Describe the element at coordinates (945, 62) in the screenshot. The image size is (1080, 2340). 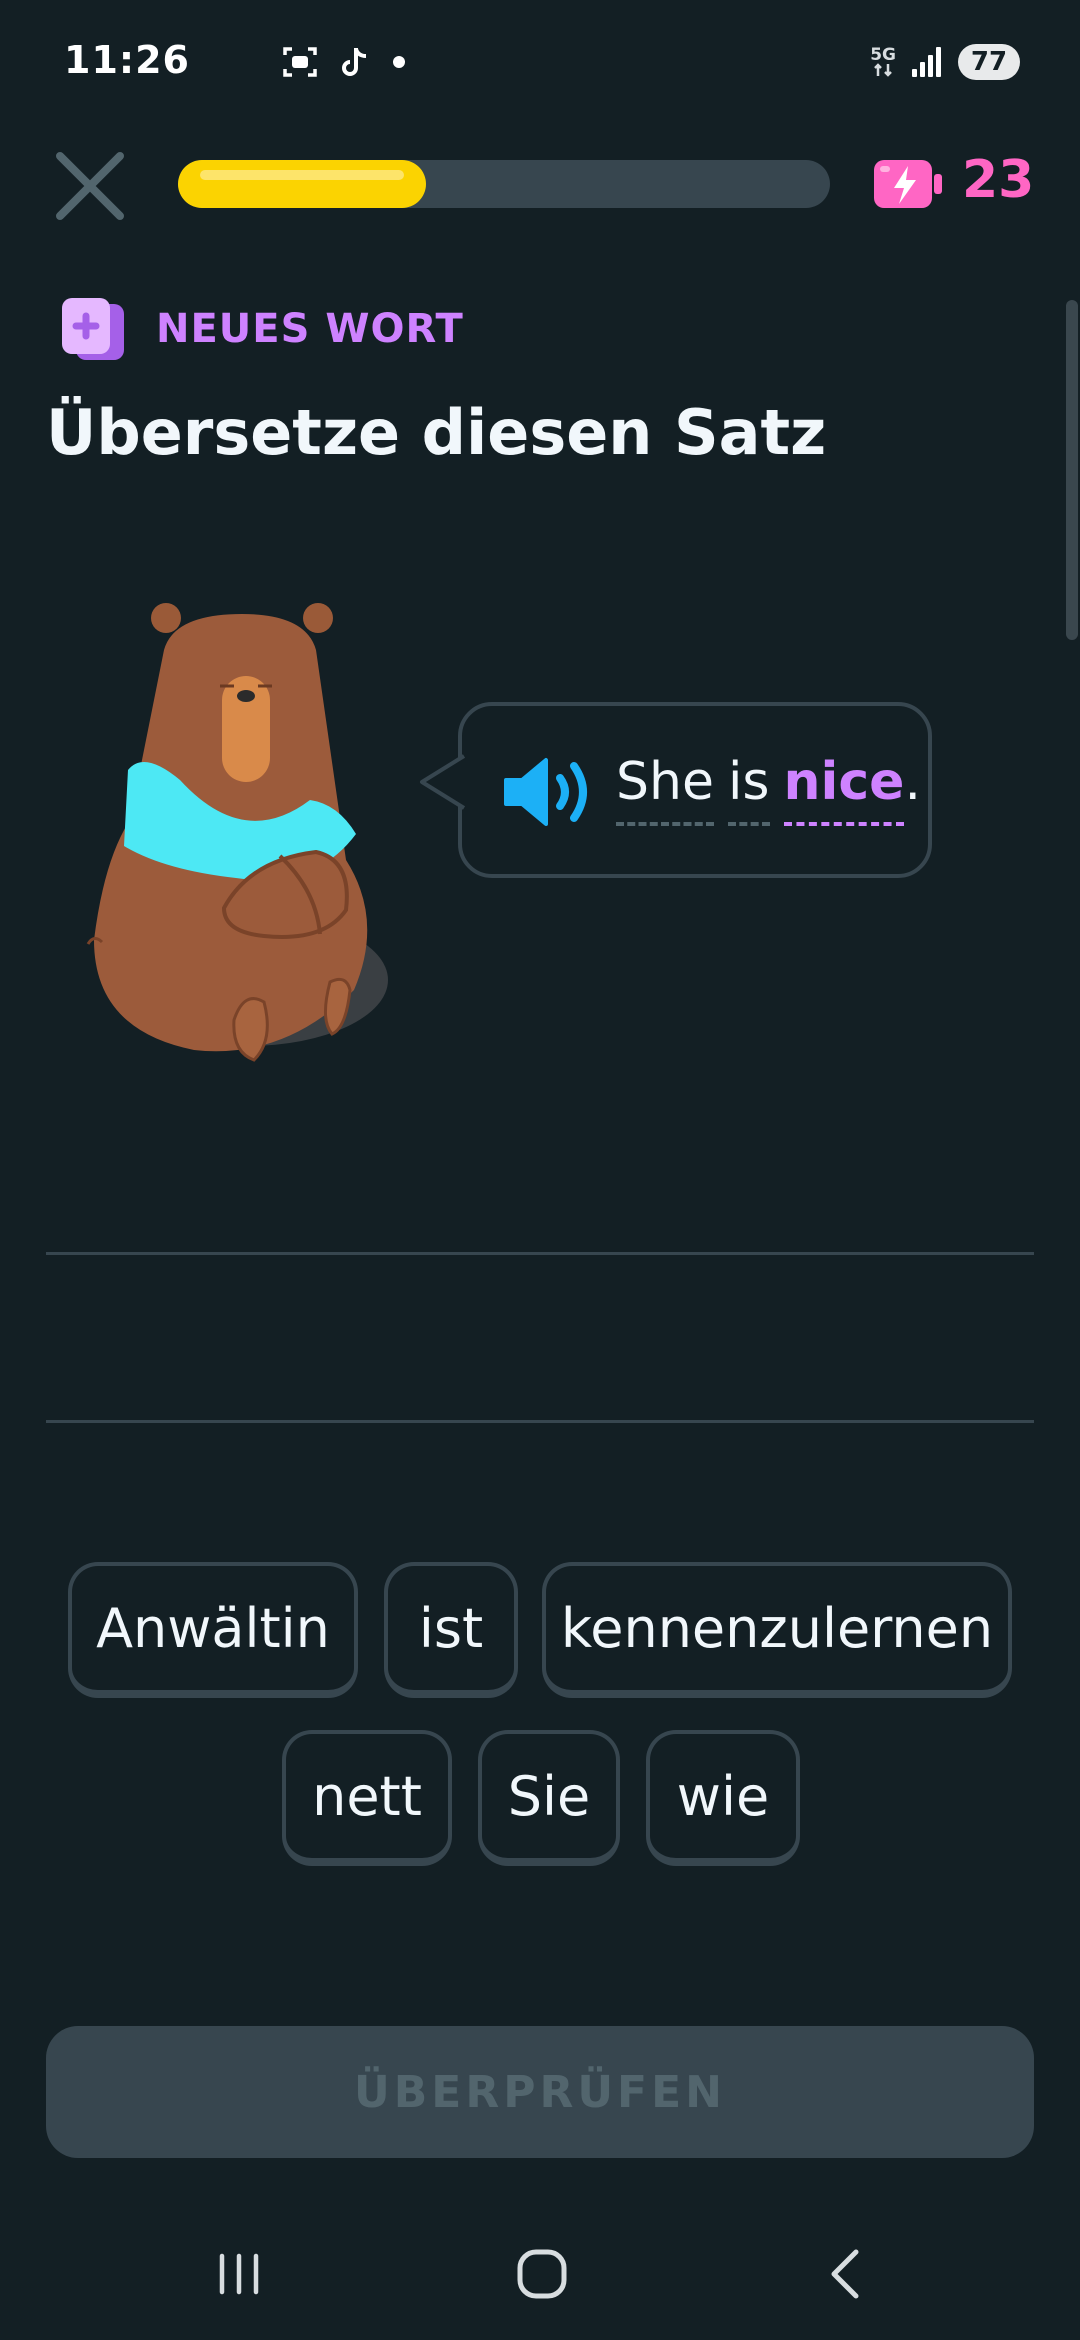
I see `status-right-icons: 5G 77` at that location.